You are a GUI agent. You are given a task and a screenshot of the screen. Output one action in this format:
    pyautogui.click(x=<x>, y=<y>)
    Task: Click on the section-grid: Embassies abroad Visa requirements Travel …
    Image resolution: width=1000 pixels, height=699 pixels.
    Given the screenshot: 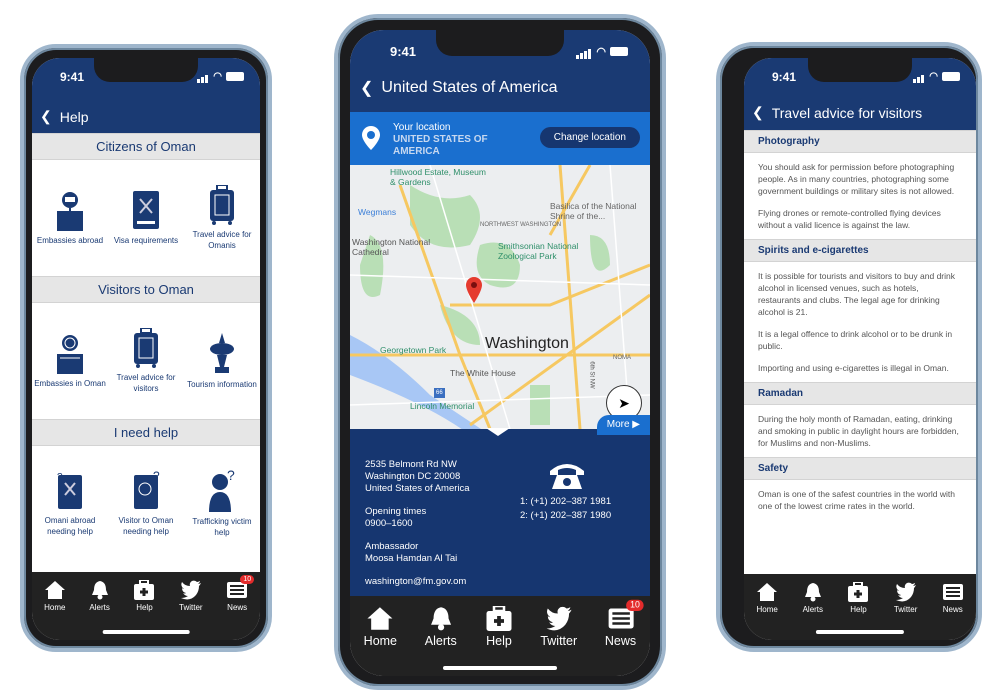 What is the action you would take?
    pyautogui.click(x=146, y=218)
    